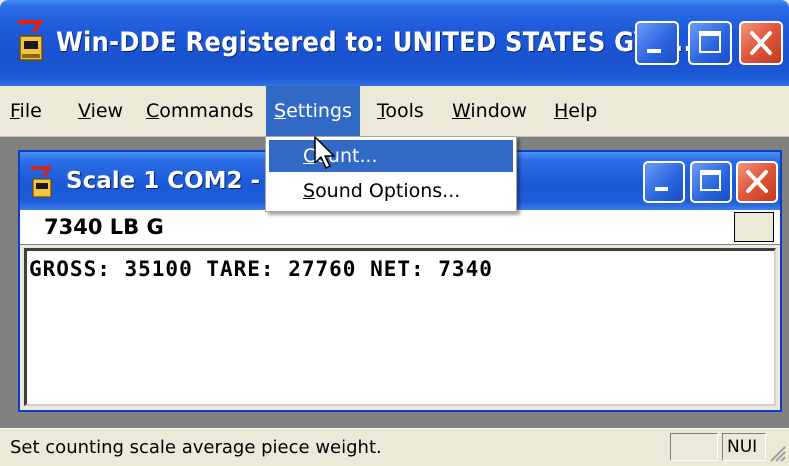 The image size is (789, 466). Describe the element at coordinates (261, 269) in the screenshot. I see `scale-data-line: GROSS: 35100 TARE: 27760 NET: 7340` at that location.